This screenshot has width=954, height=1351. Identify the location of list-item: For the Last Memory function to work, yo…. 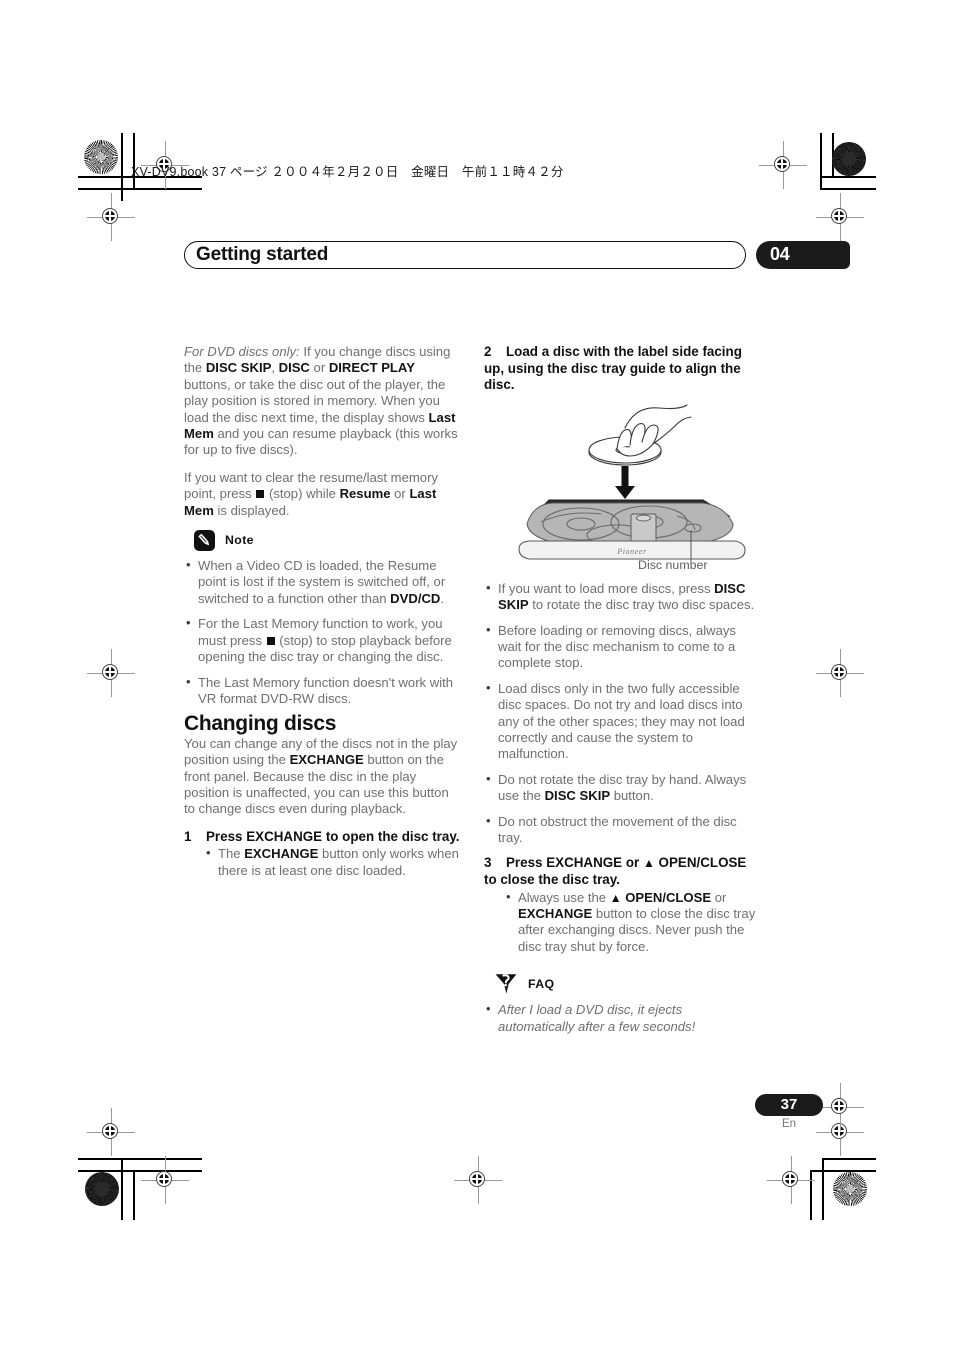
(322, 640).